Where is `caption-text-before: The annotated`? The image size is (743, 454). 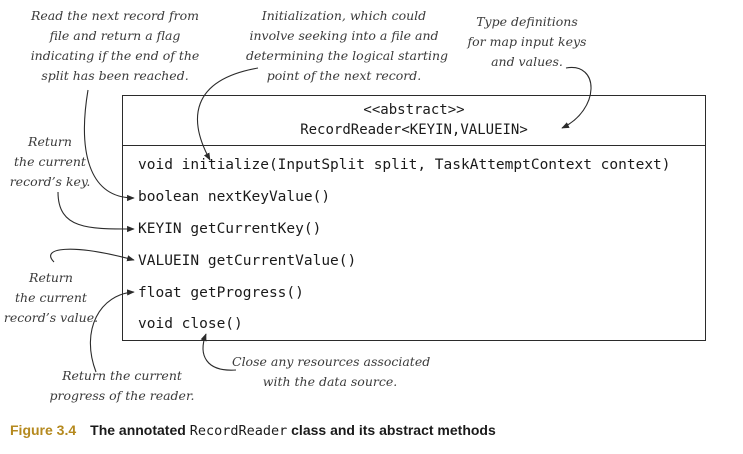
caption-text-before: The annotated is located at coordinates (140, 430).